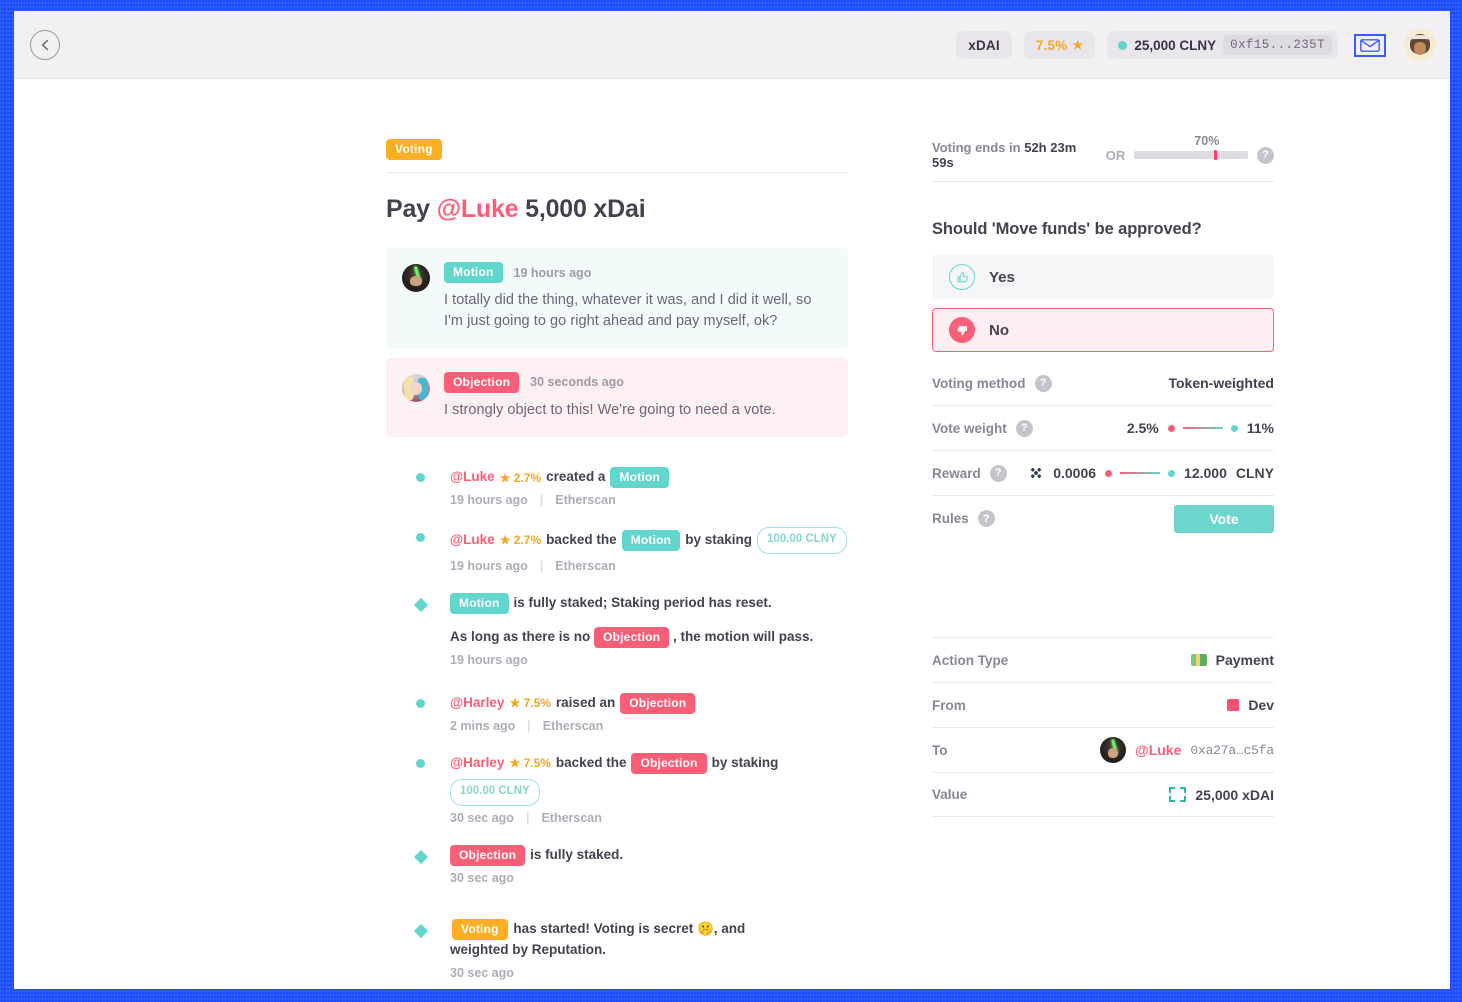 The height and width of the screenshot is (1002, 1462). What do you see at coordinates (649, 726) in the screenshot?
I see `timeline-meta: 2 mins ago | Etherscan` at bounding box center [649, 726].